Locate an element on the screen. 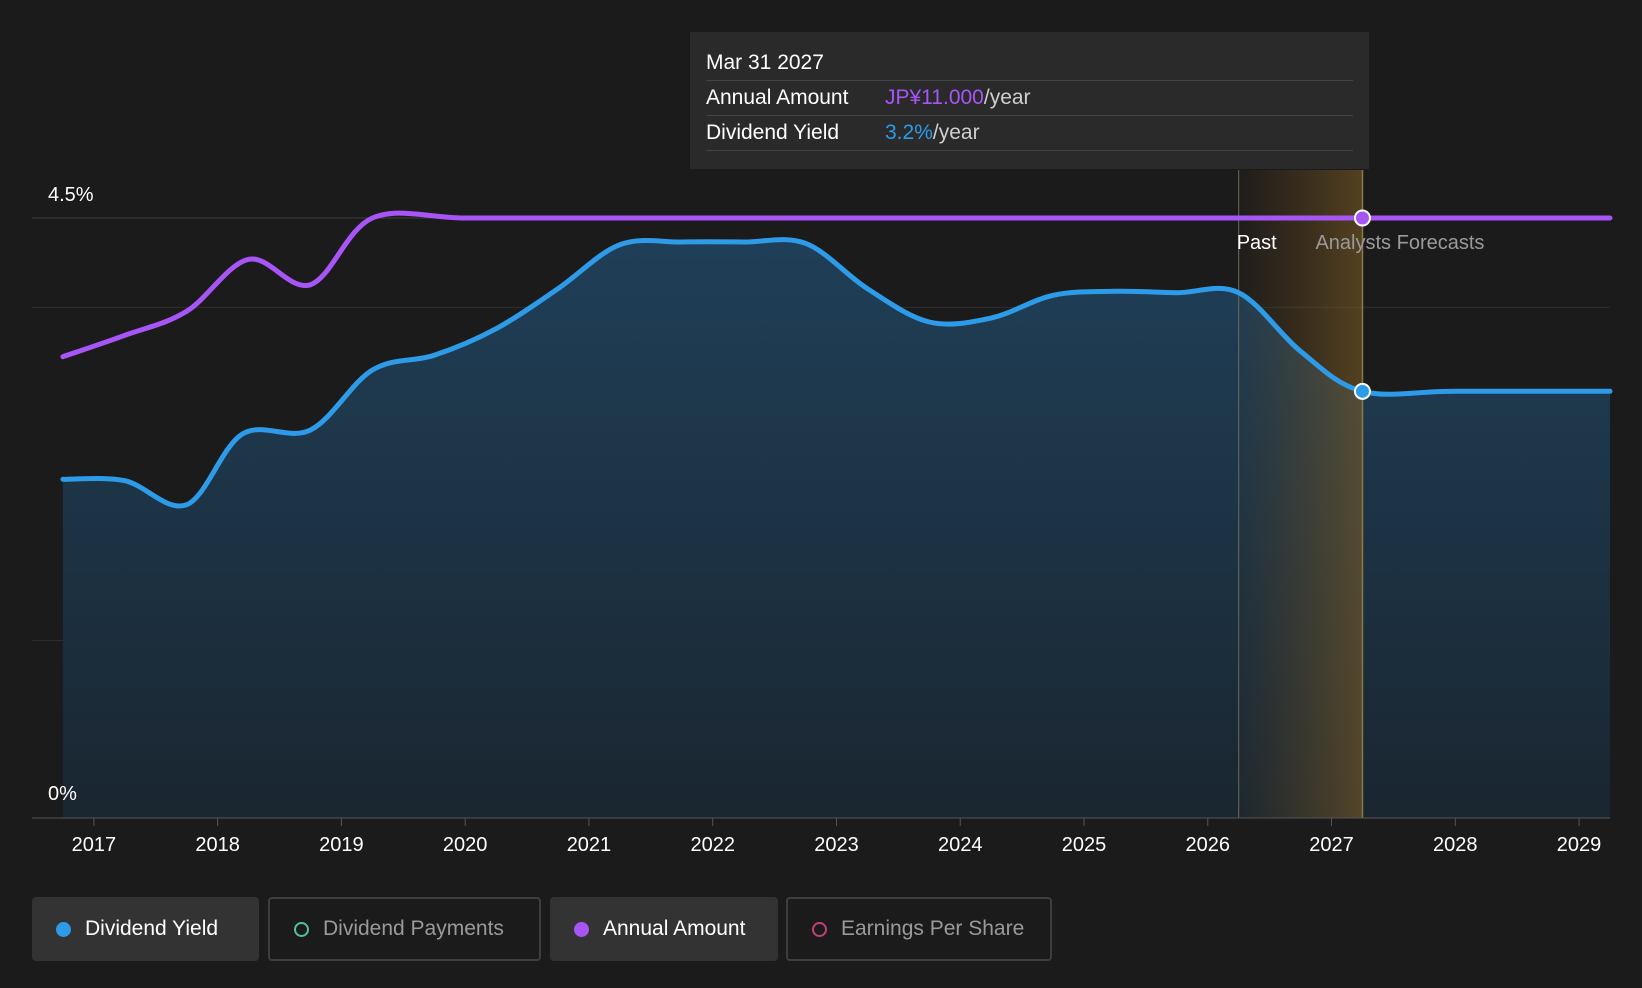 This screenshot has width=1642, height=988. y-tick-label: 0% is located at coordinates (62, 794).